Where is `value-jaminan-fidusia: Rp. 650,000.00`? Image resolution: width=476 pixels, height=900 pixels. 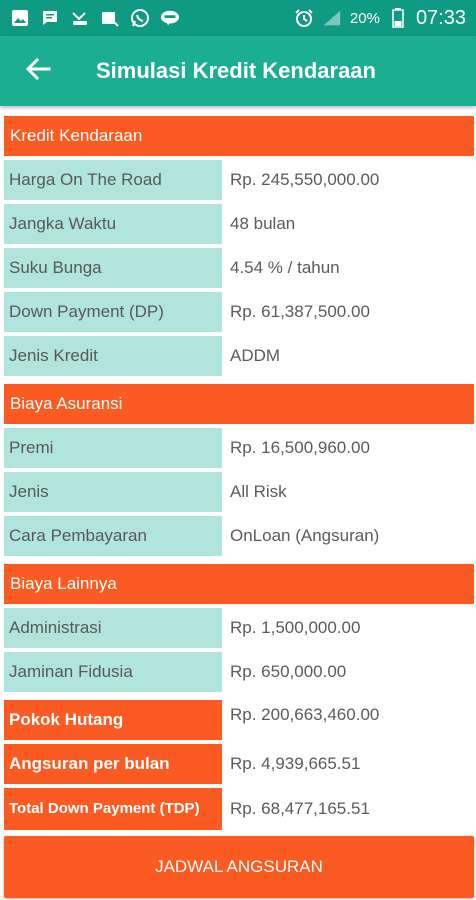
value-jaminan-fidusia: Rp. 650,000.00 is located at coordinates (288, 671).